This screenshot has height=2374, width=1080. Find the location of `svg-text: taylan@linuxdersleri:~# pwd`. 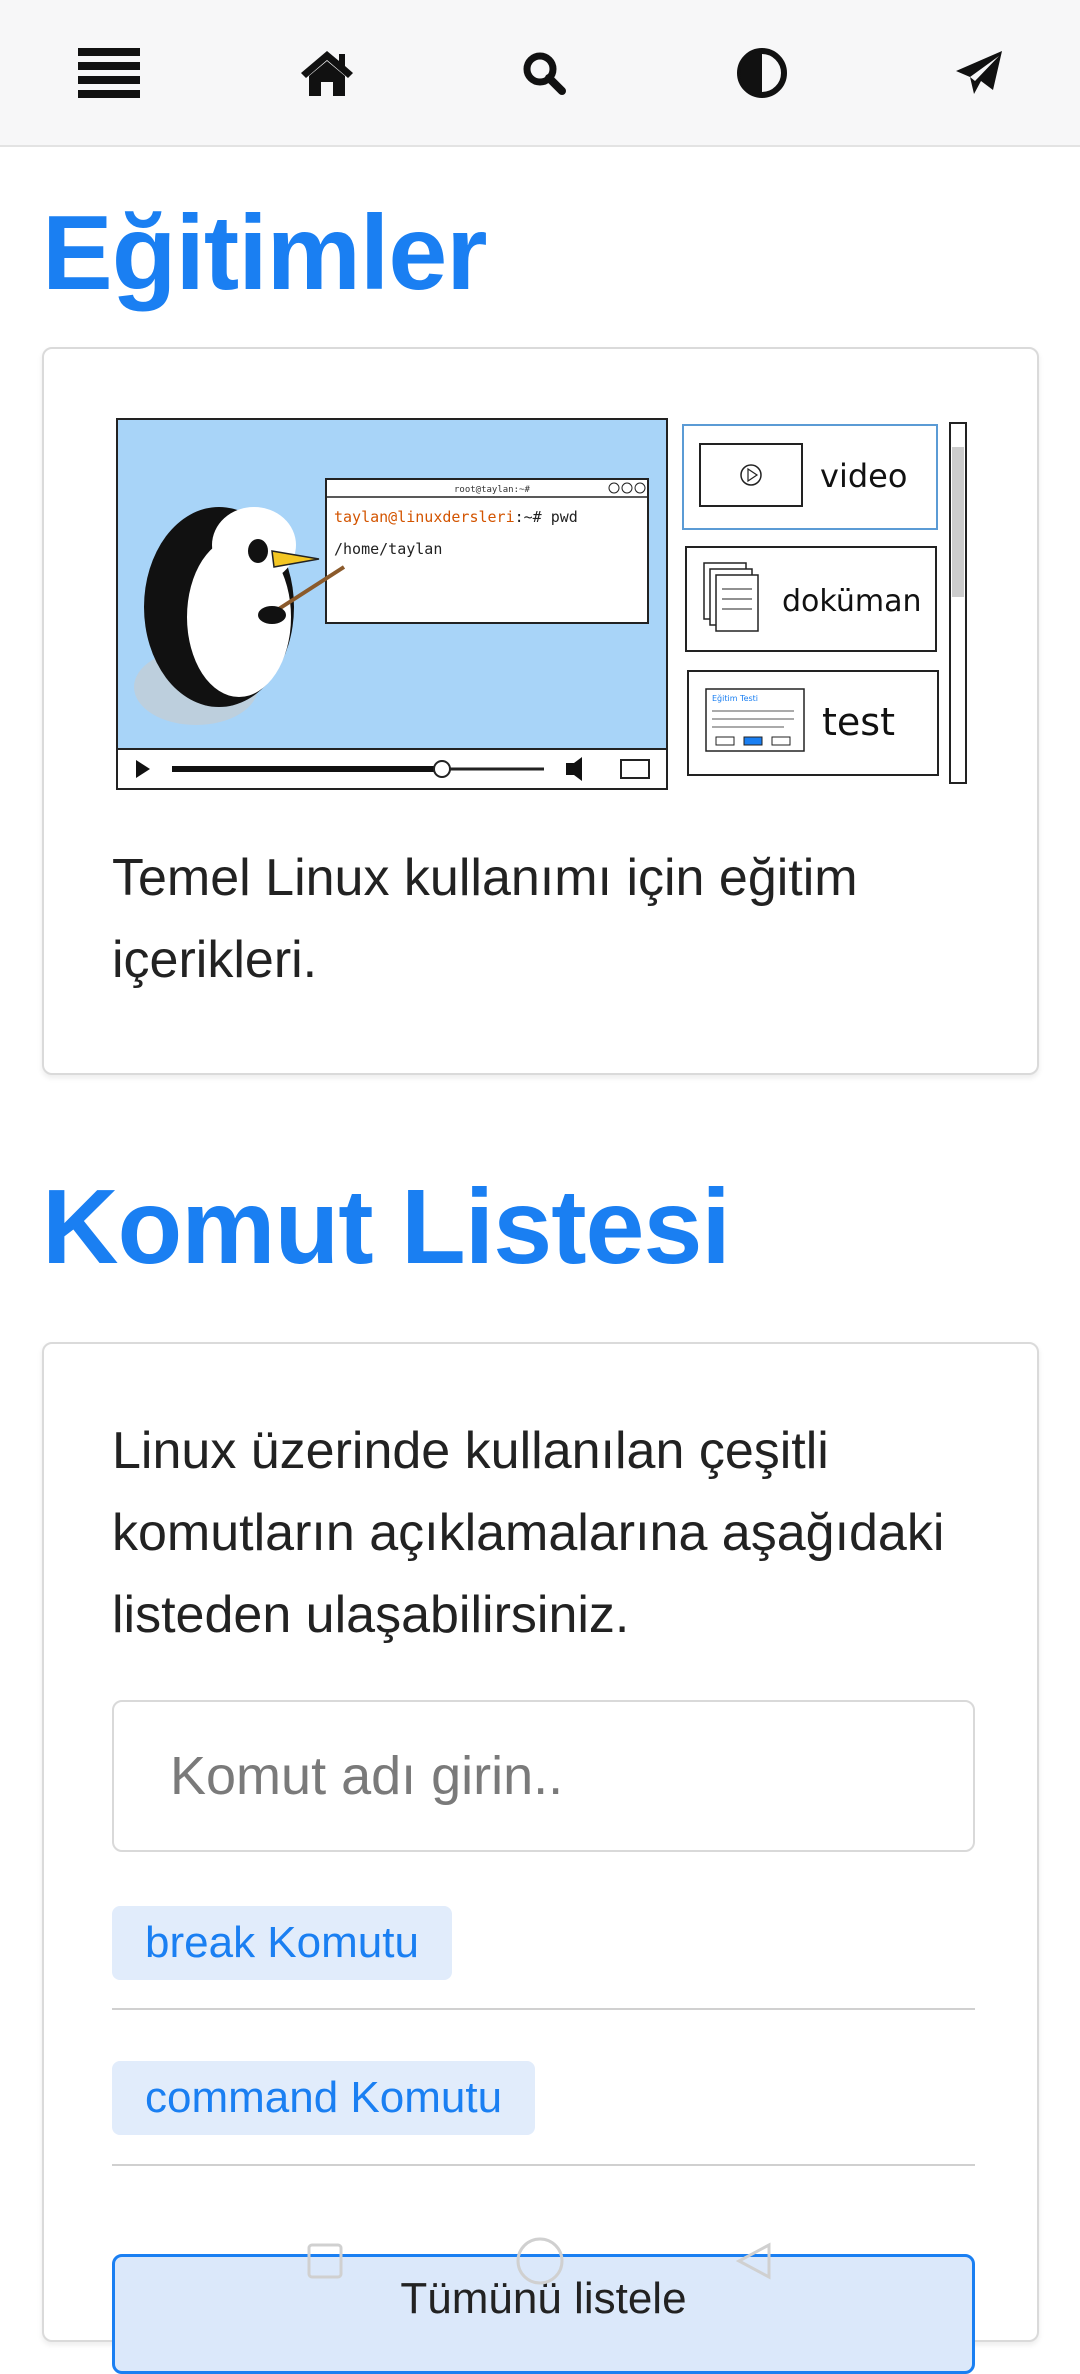

svg-text: taylan@linuxdersleri:~# pwd is located at coordinates (456, 517).